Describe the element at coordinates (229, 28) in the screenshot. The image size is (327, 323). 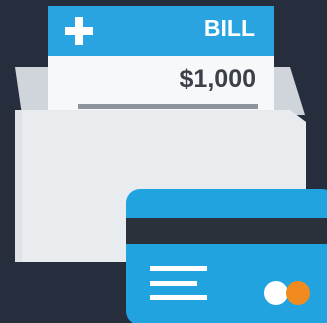
I see `bill-title: BILL` at that location.